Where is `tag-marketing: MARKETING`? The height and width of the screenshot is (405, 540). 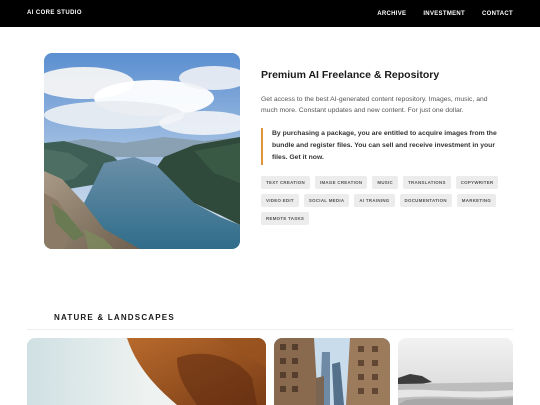 tag-marketing: MARKETING is located at coordinates (476, 200).